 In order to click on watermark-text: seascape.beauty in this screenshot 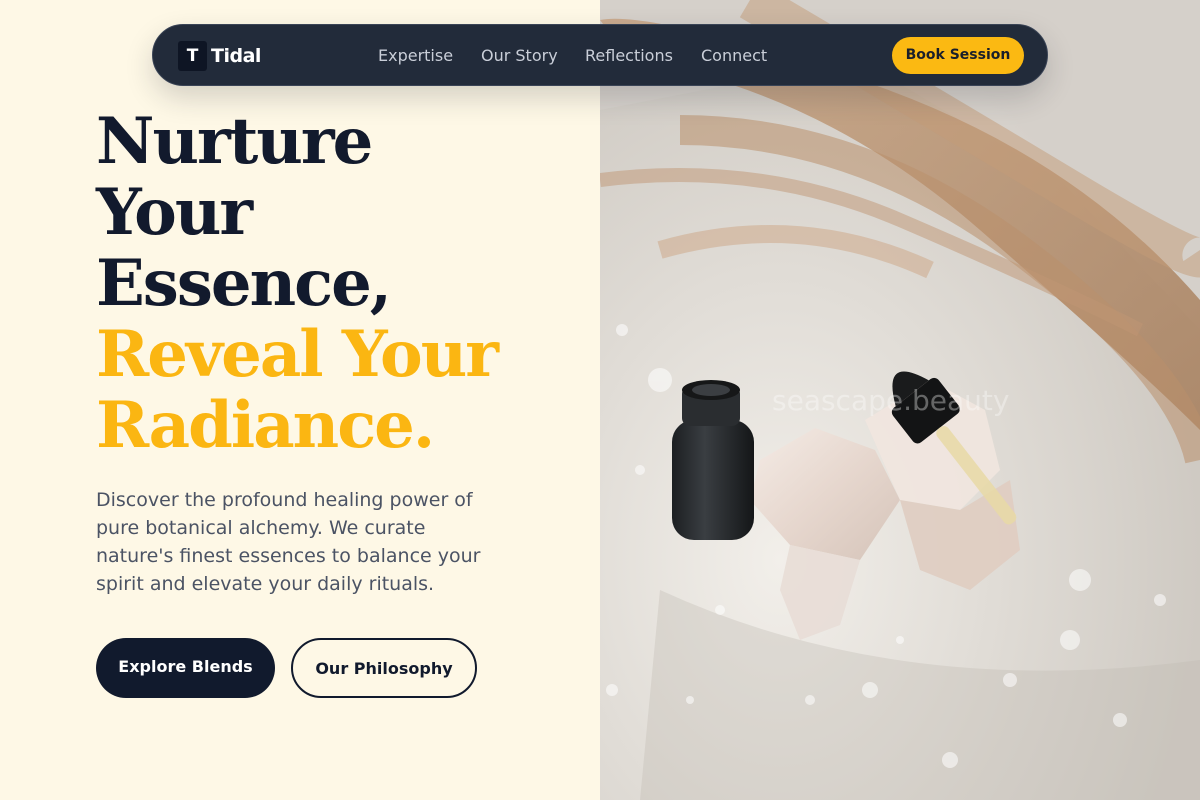, I will do `click(891, 400)`.